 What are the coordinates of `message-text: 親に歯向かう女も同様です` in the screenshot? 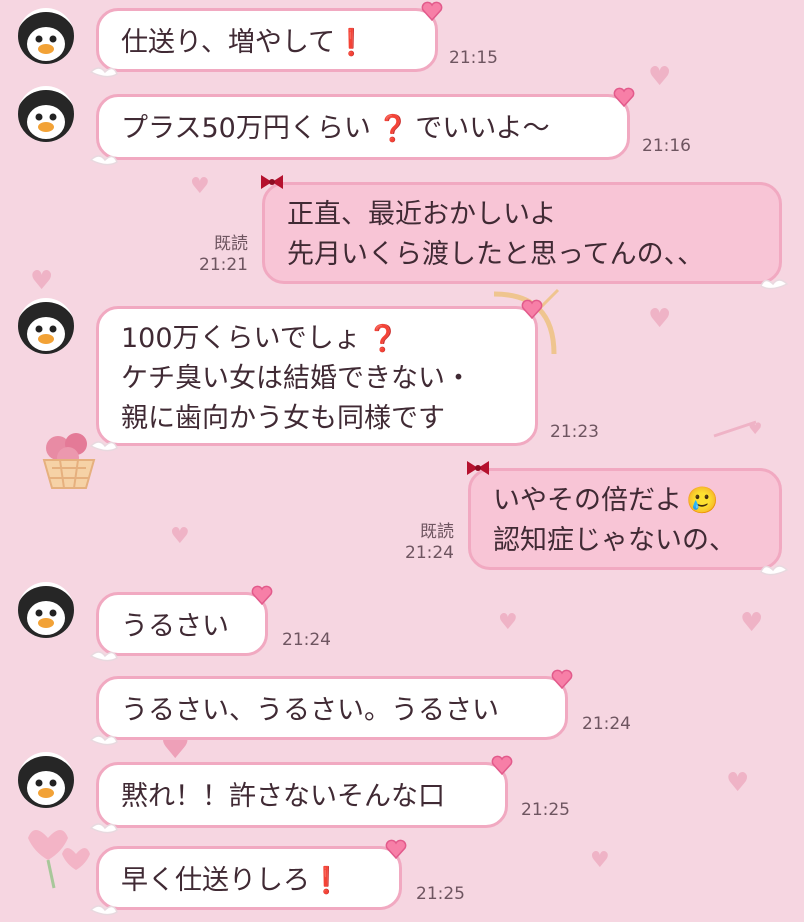 It's located at (283, 418).